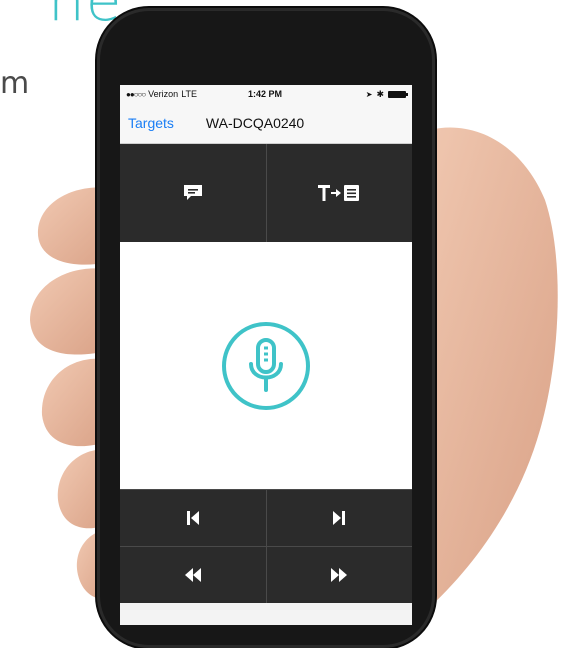  I want to click on skip-previous-icon, so click(192, 518).